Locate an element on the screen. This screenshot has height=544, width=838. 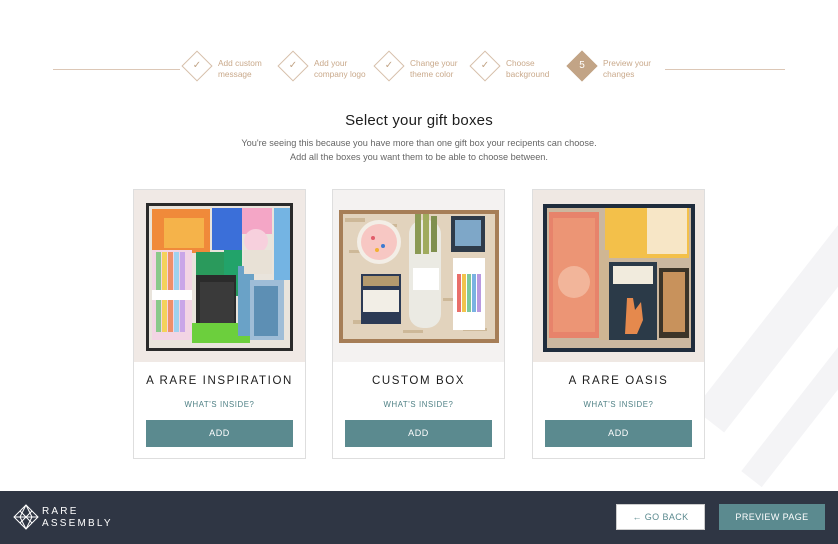
go-back-button: ← GO BACK is located at coordinates (660, 517).